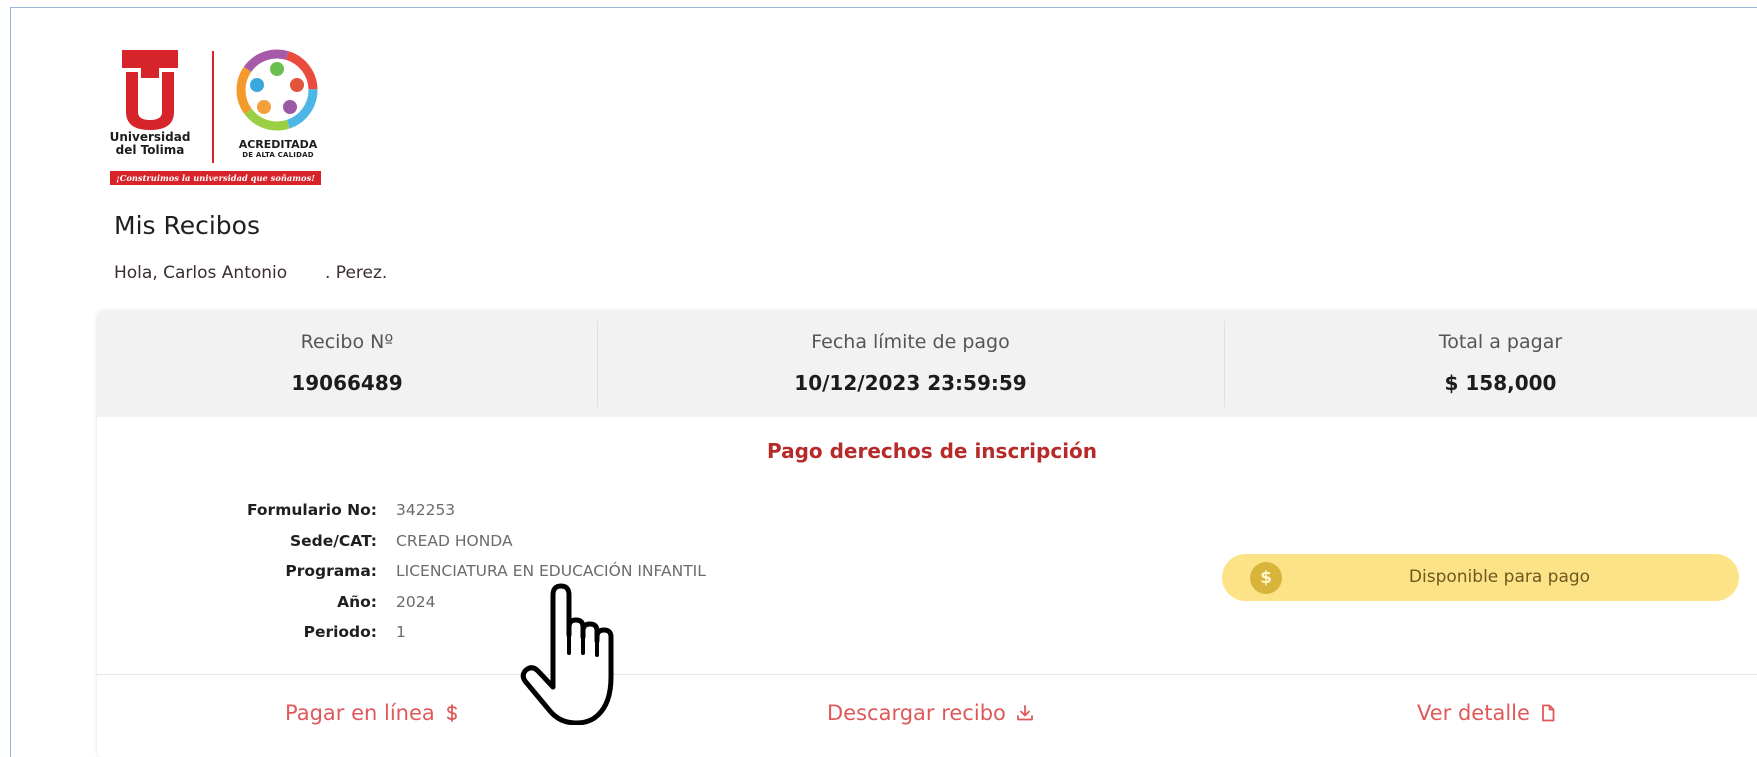 The height and width of the screenshot is (757, 1757). Describe the element at coordinates (347, 364) in the screenshot. I see `receipt-number-column: Recibo Nº 19066489` at that location.